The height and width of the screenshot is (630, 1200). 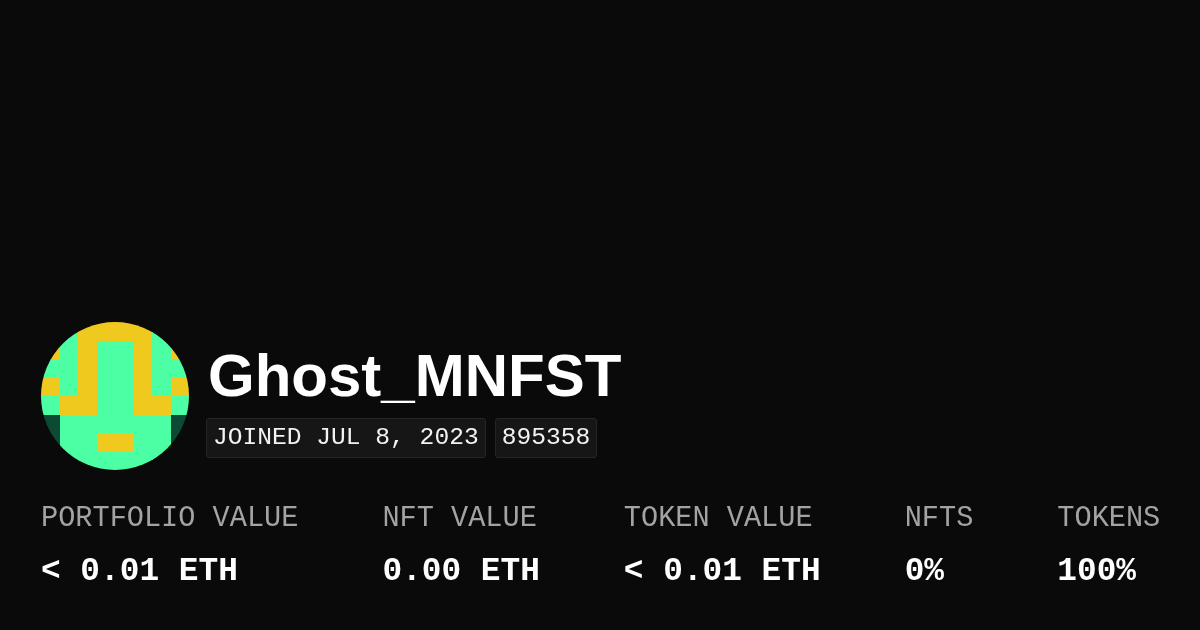 What do you see at coordinates (460, 519) in the screenshot?
I see `stat-label: NFT VALUE` at bounding box center [460, 519].